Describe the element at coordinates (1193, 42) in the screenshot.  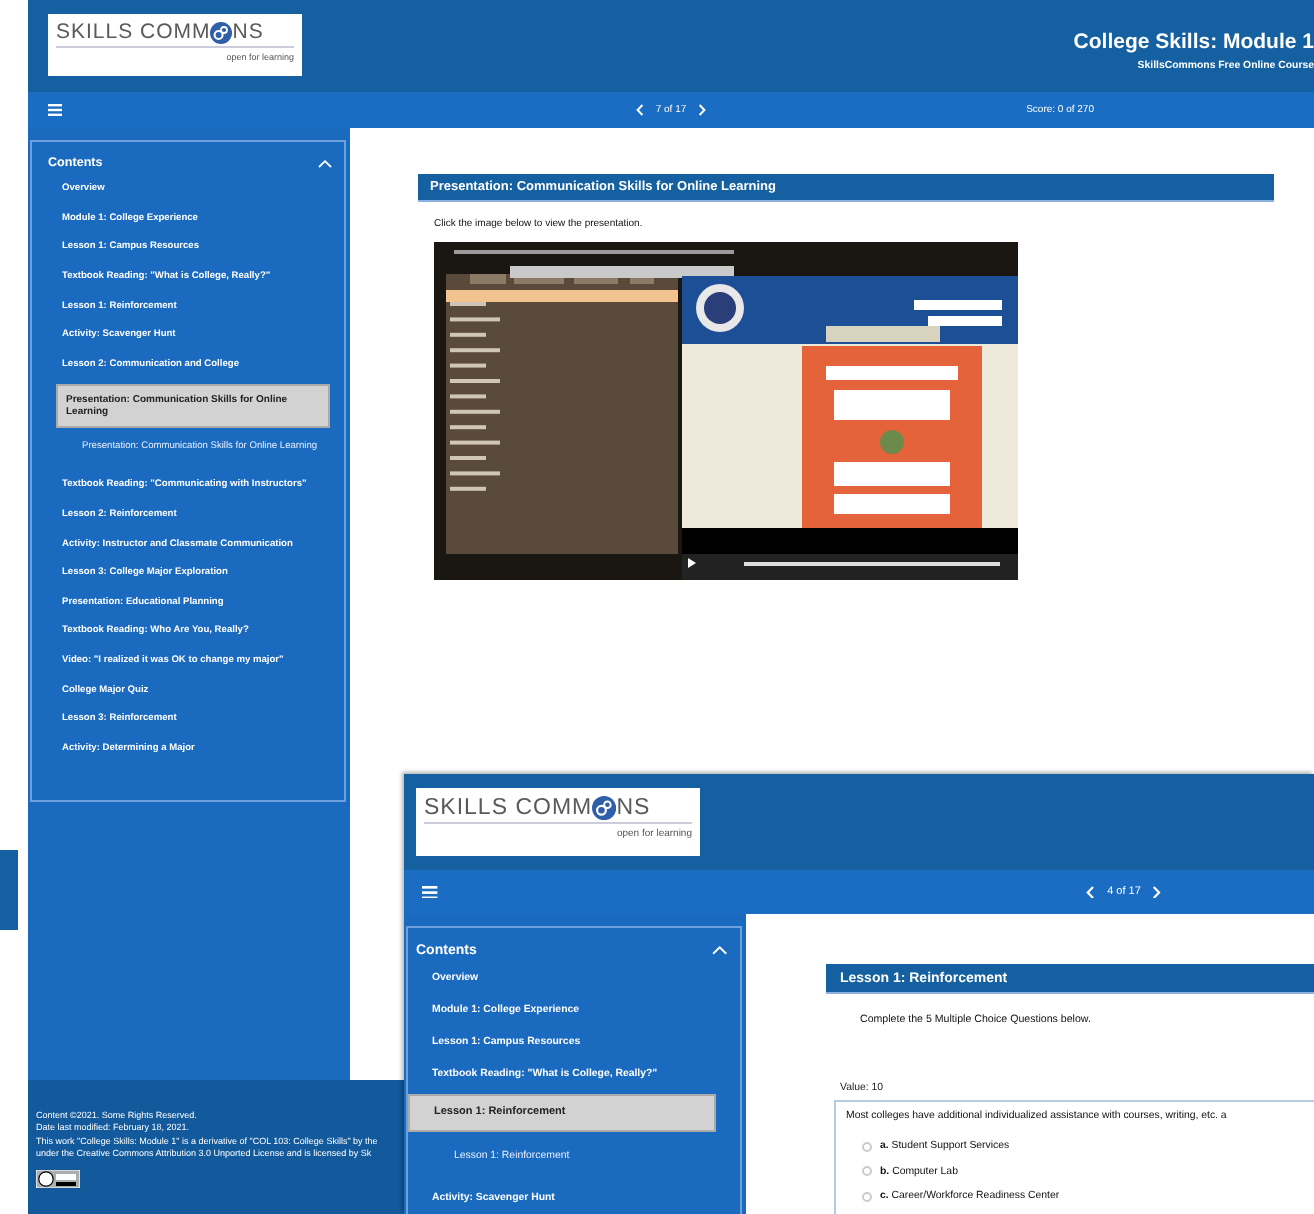
I see `course-title: College Skills: Module 1` at that location.